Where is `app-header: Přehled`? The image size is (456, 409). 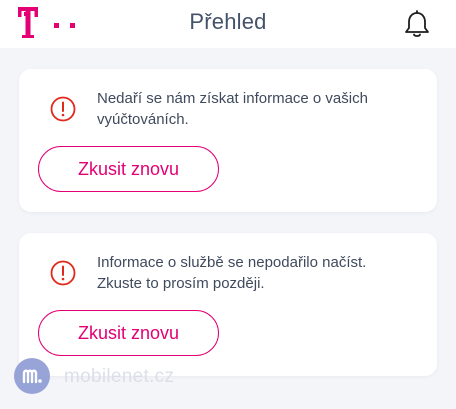 app-header: Přehled is located at coordinates (228, 24).